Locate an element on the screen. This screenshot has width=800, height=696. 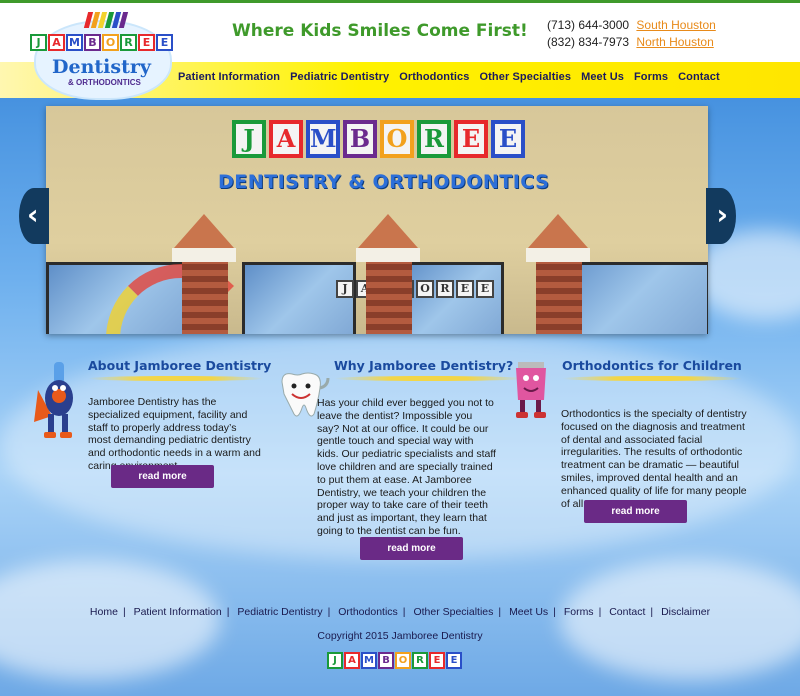
footer-link-forms: Forms is located at coordinates (579, 612).